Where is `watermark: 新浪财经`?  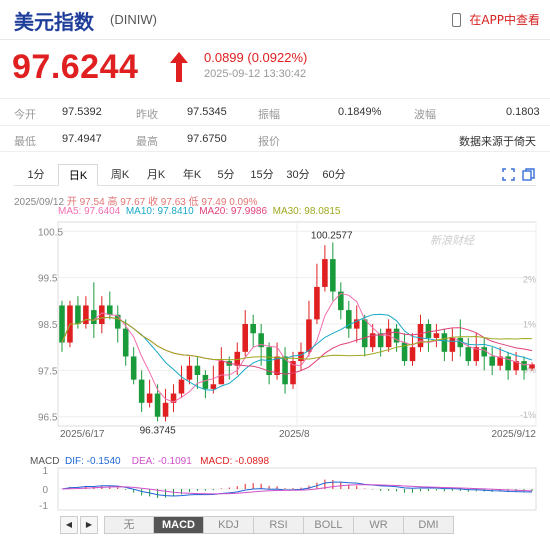
watermark: 新浪财经 is located at coordinates (452, 240).